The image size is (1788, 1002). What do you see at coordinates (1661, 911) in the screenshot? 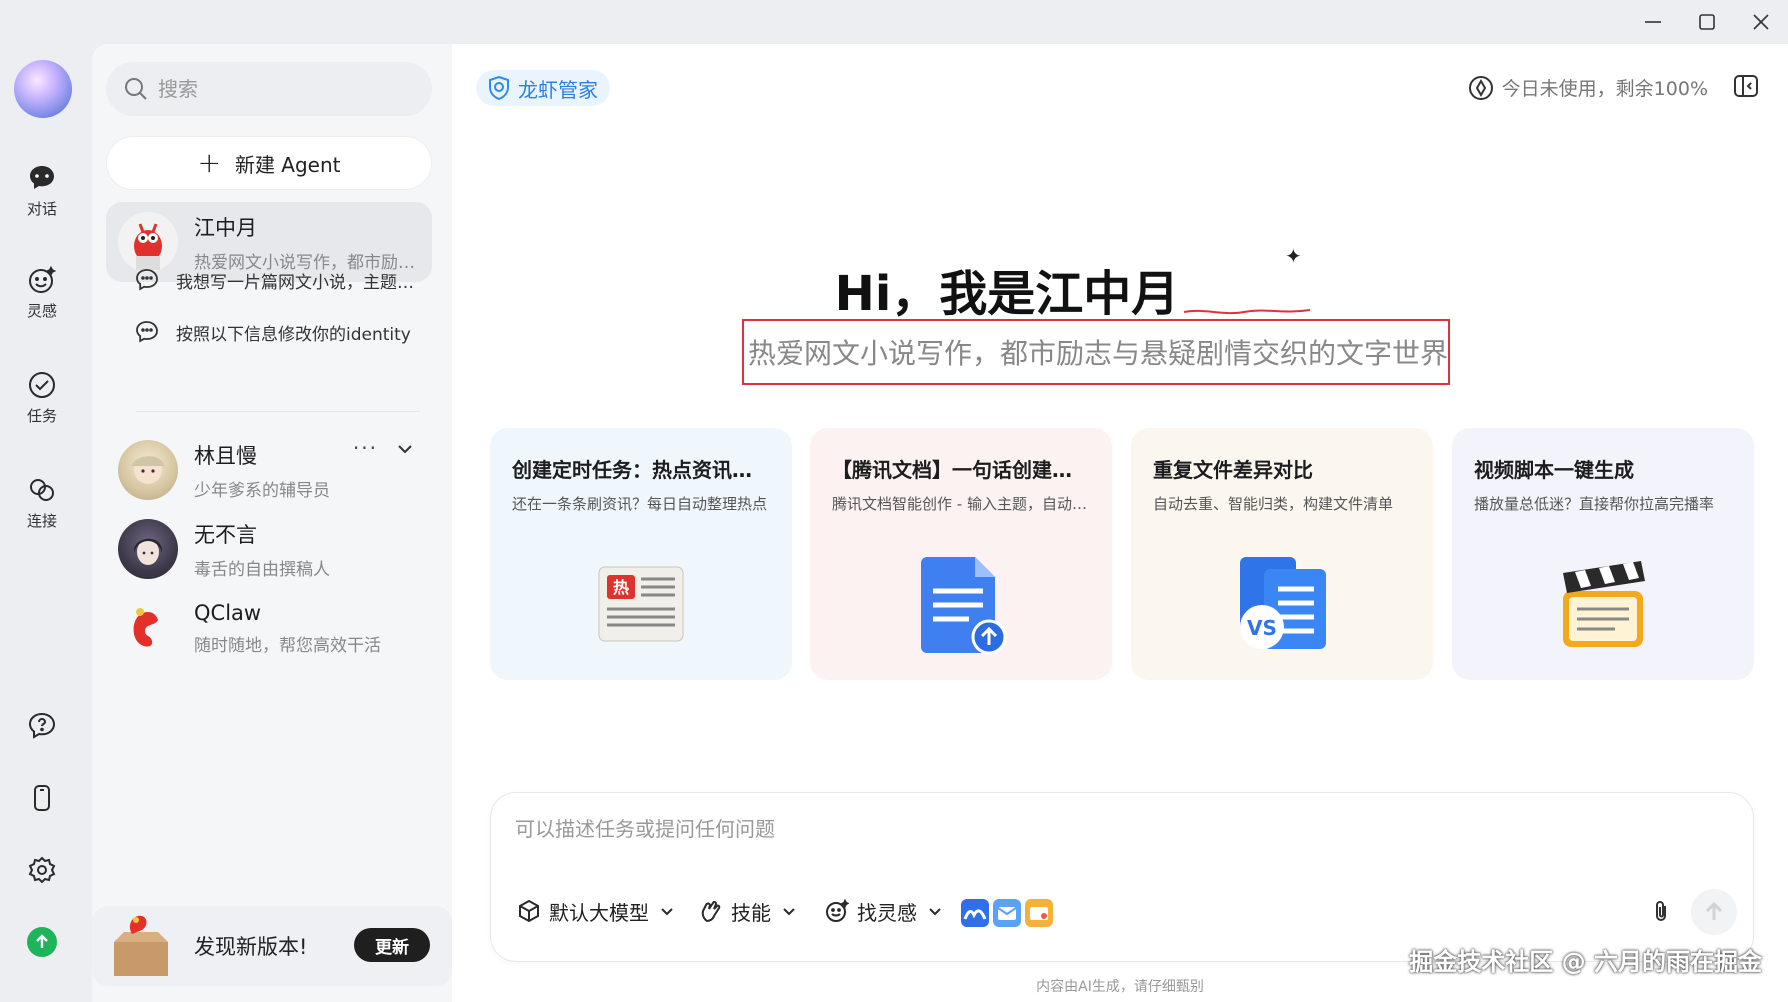
I see `paperclip-icon` at bounding box center [1661, 911].